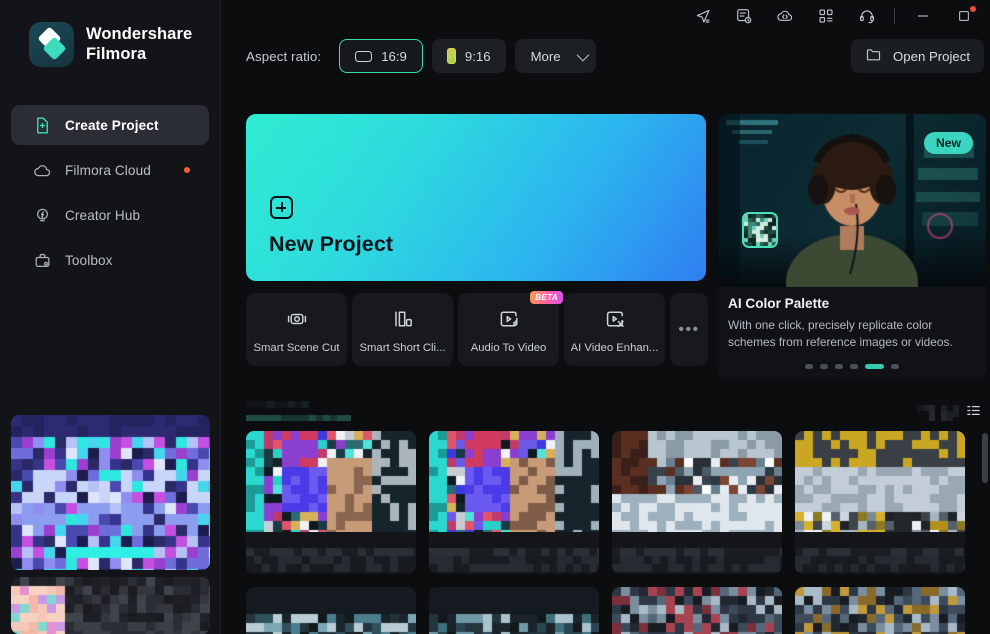 This screenshot has height=634, width=990. I want to click on project-section-header, so click(615, 411).